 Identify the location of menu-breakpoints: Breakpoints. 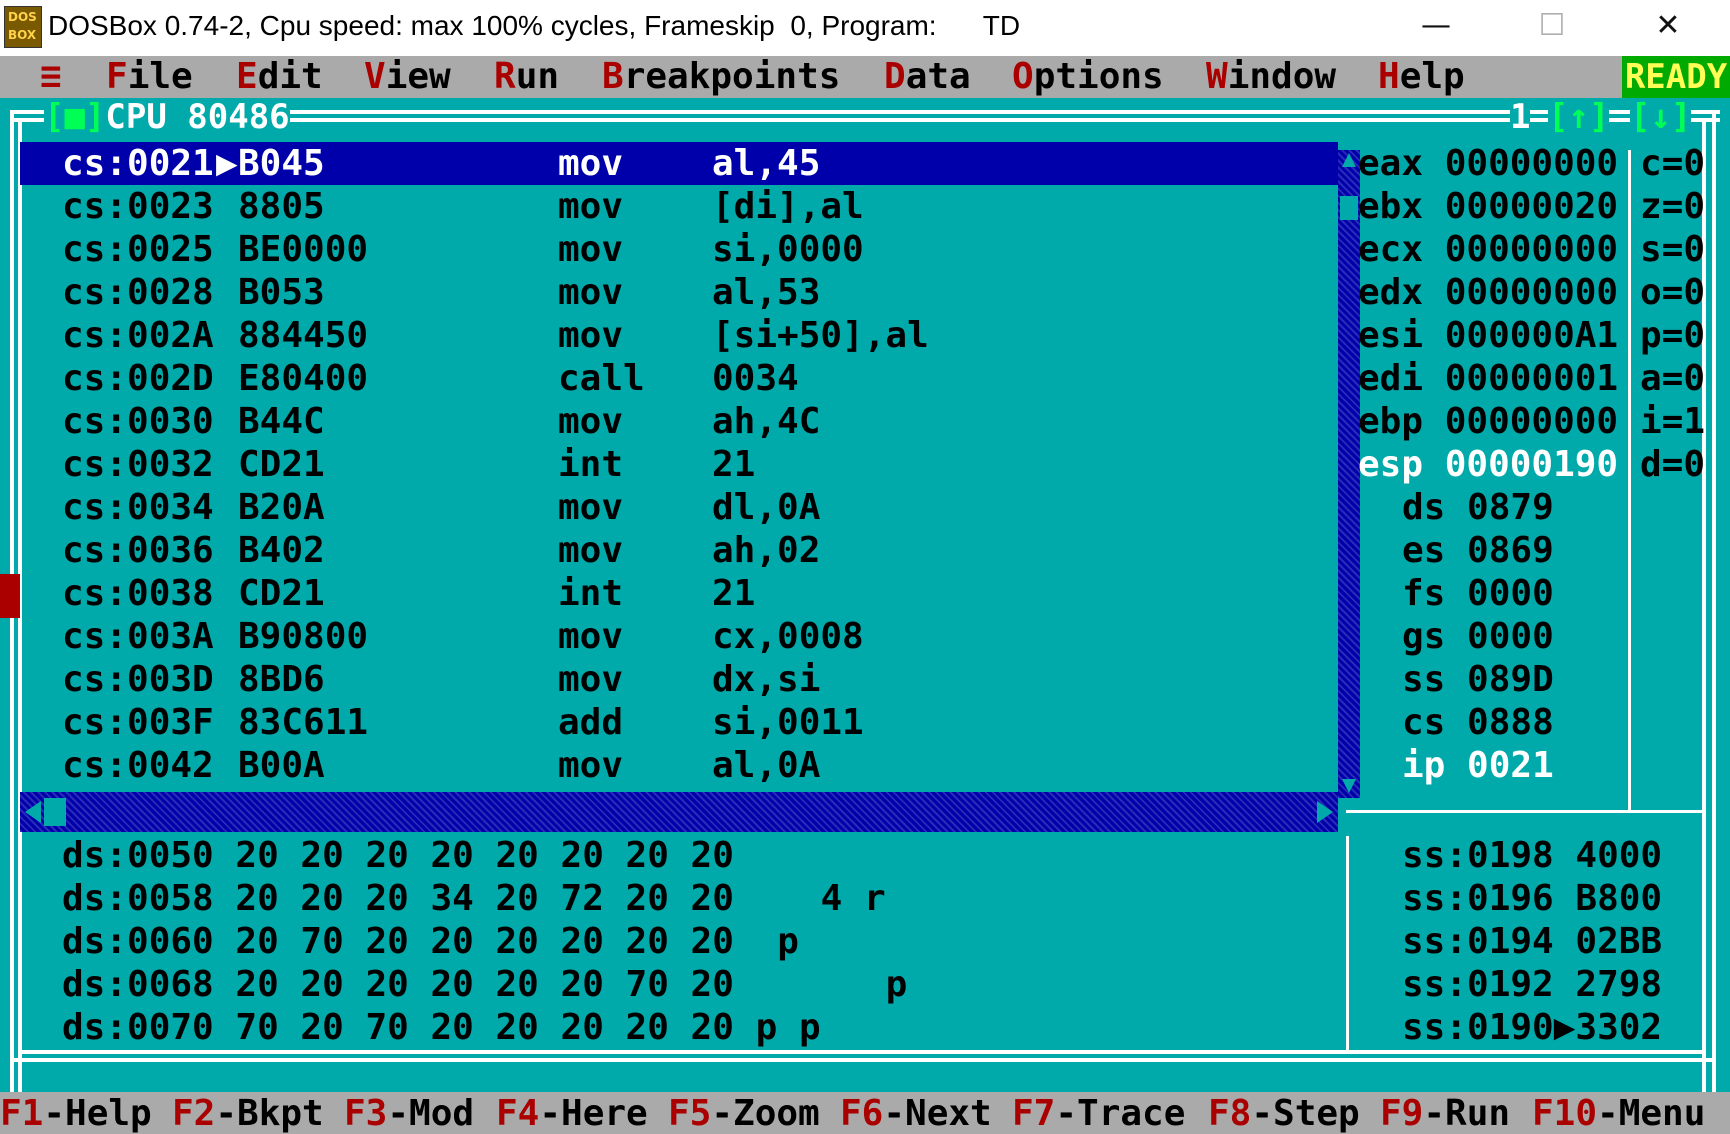
(721, 77).